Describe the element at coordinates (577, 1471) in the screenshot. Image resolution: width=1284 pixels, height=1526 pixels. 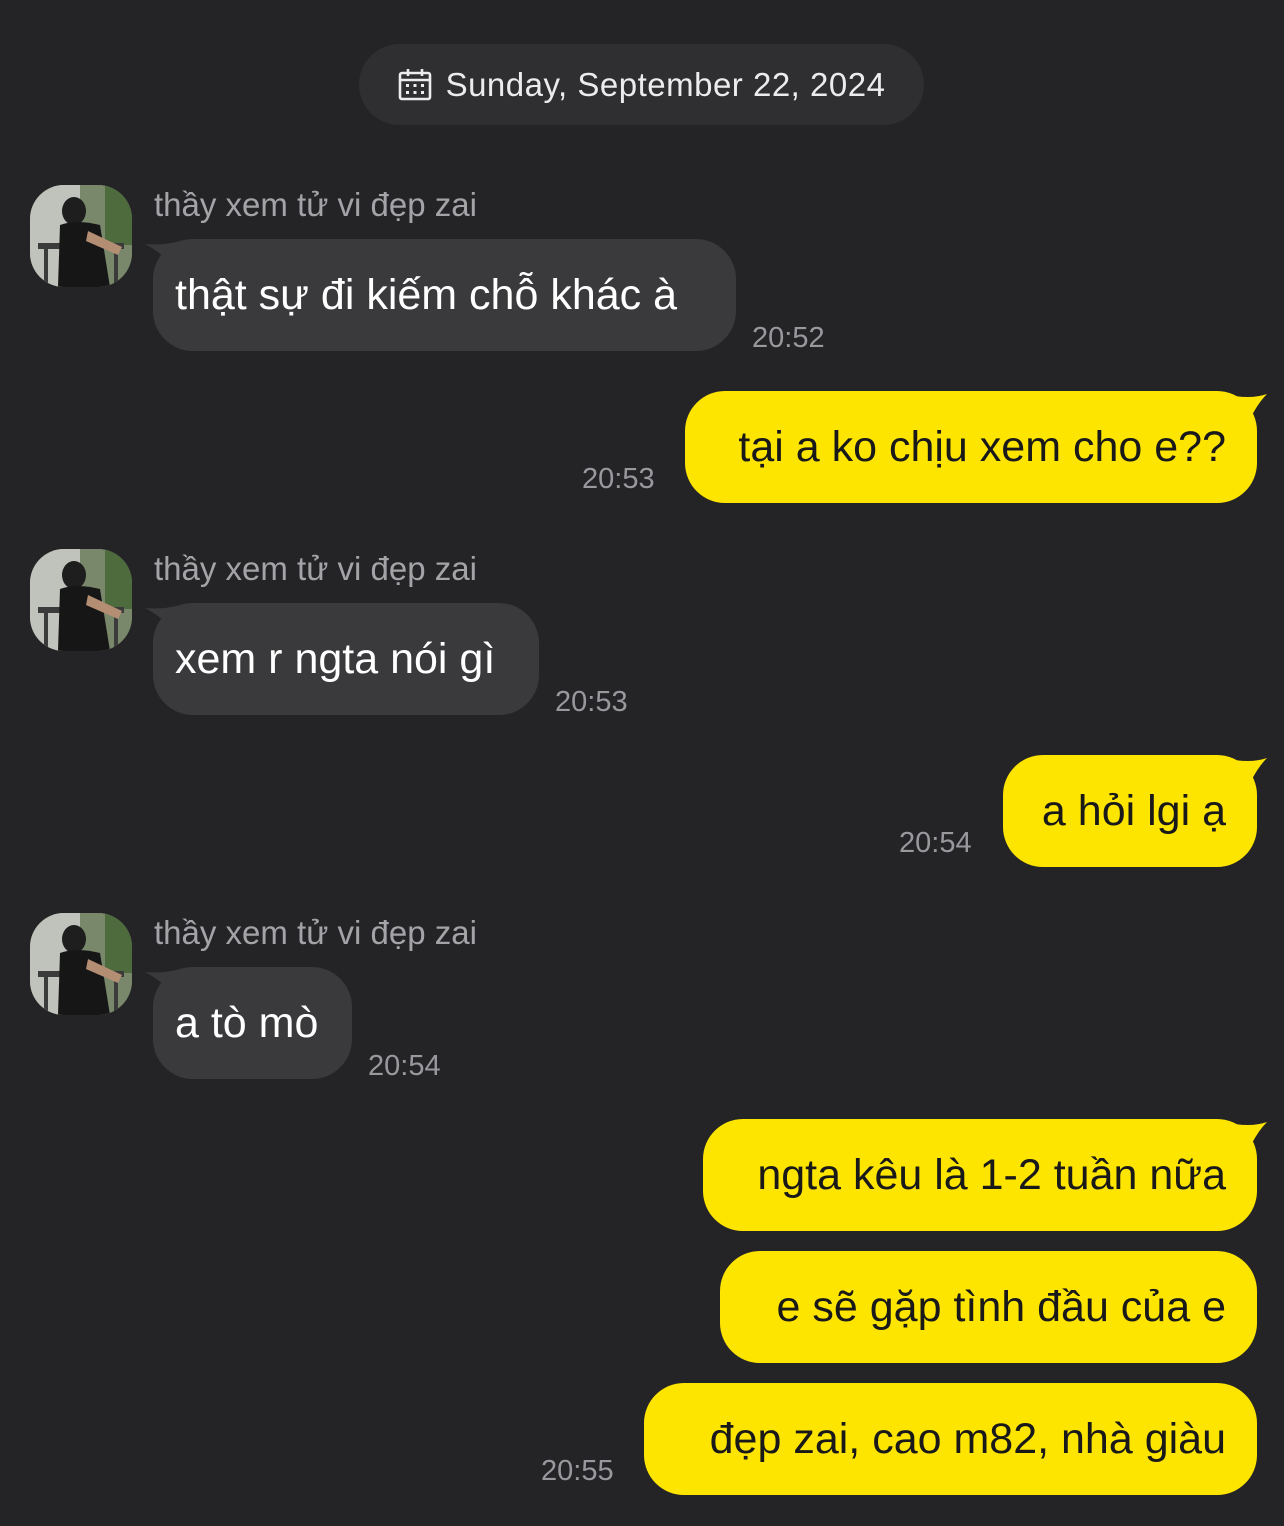
I see `message-timestamp: 20:55` at that location.